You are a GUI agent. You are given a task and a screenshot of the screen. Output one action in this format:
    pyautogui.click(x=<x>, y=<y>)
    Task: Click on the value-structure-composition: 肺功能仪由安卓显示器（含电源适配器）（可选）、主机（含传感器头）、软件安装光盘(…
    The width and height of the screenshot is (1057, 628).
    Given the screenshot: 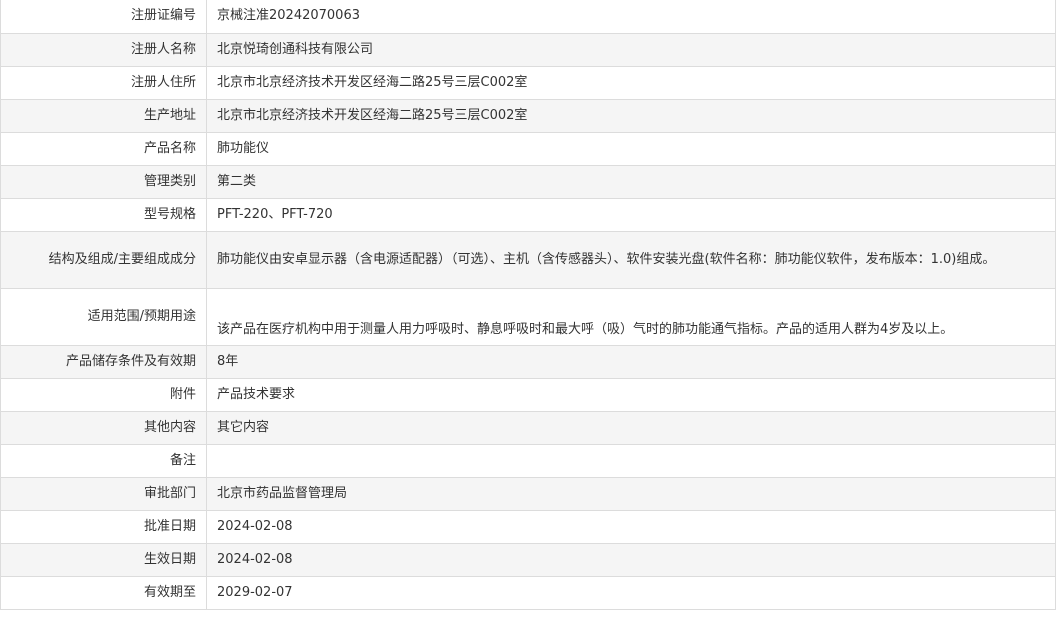 What is the action you would take?
    pyautogui.click(x=631, y=259)
    